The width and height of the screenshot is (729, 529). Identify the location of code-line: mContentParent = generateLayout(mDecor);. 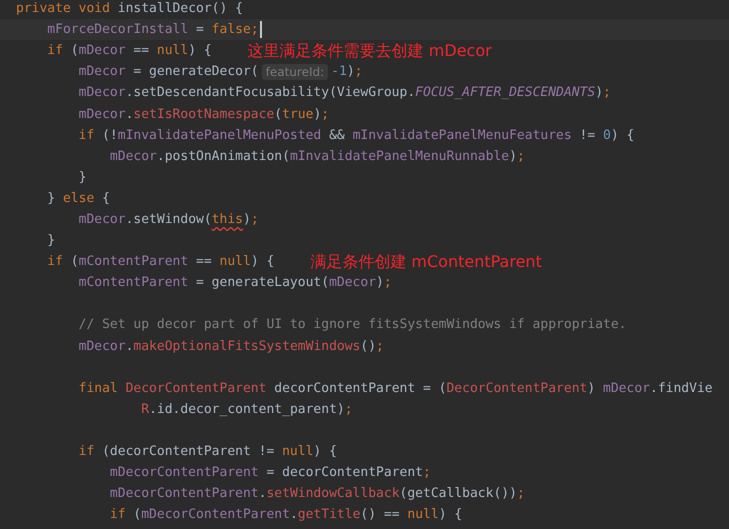
(235, 283).